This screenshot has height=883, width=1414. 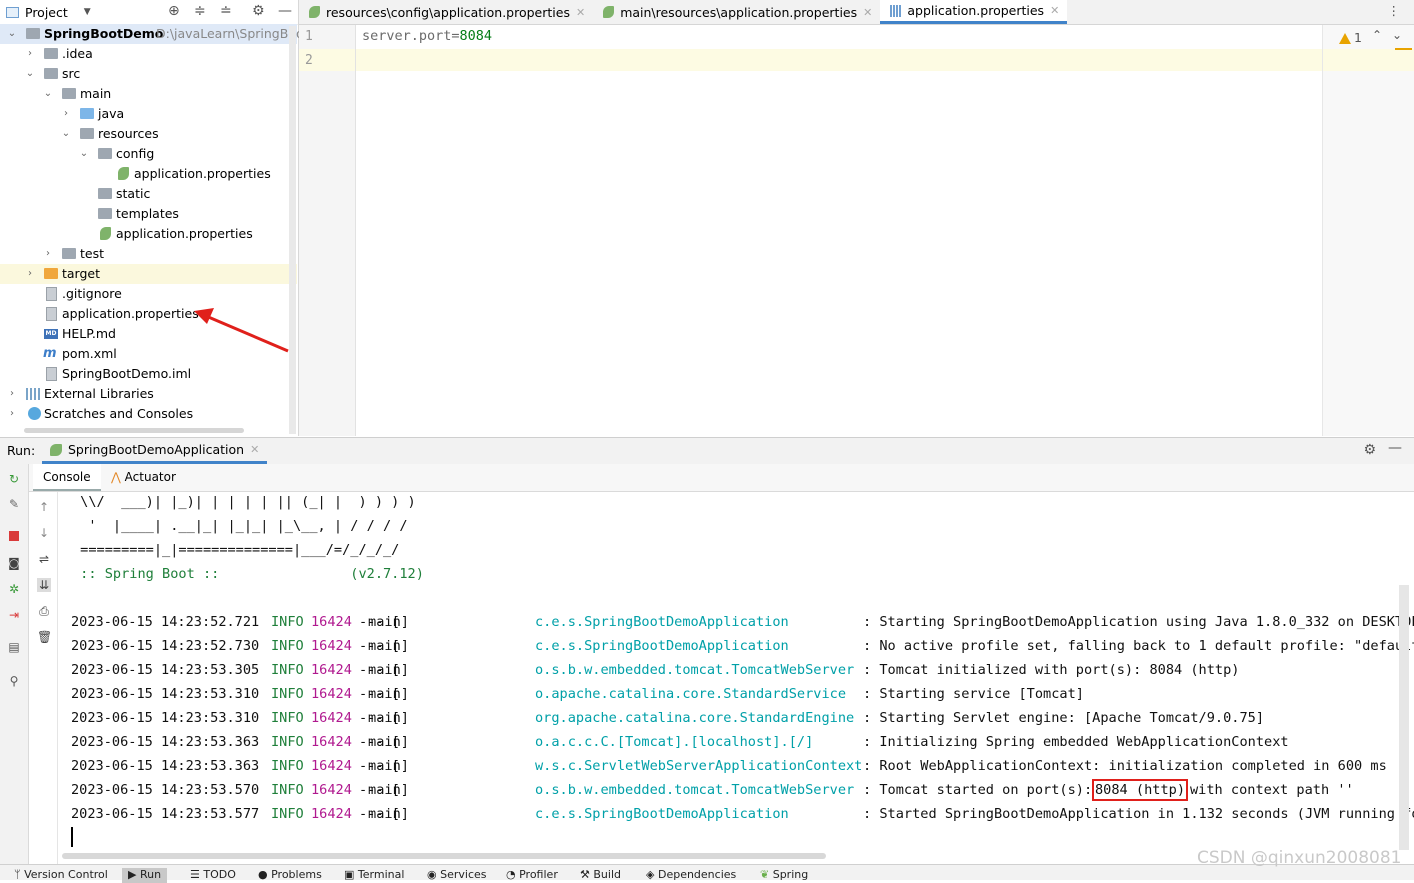 I want to click on status-services: ◉ Services, so click(x=457, y=875).